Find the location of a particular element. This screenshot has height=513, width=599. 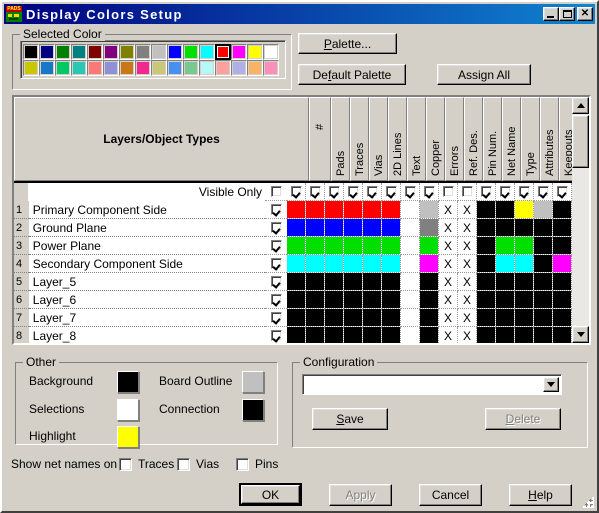

column-header-errors: Errors is located at coordinates (454, 139).